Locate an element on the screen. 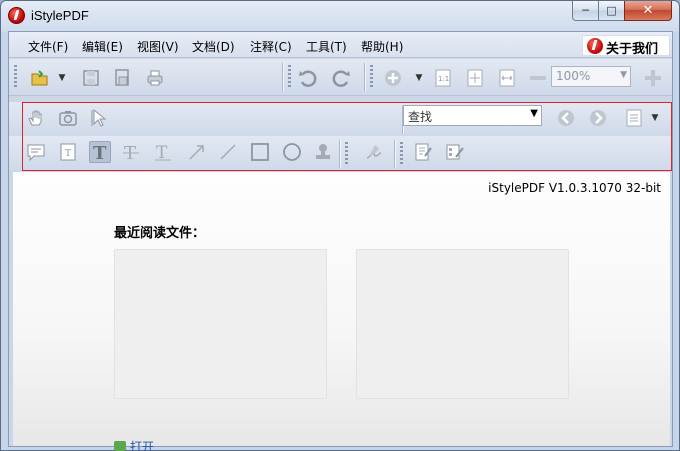  redo-icon is located at coordinates (341, 78).